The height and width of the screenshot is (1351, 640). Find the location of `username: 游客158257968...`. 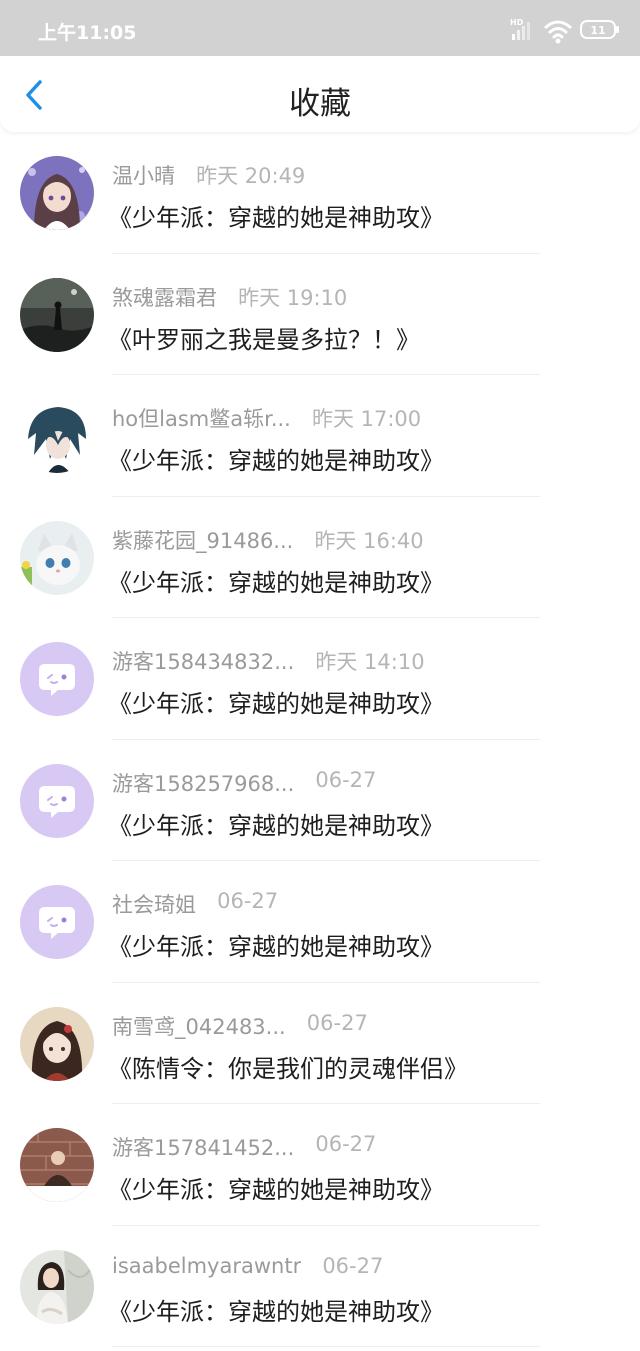

username: 游客158257968... is located at coordinates (203, 783).